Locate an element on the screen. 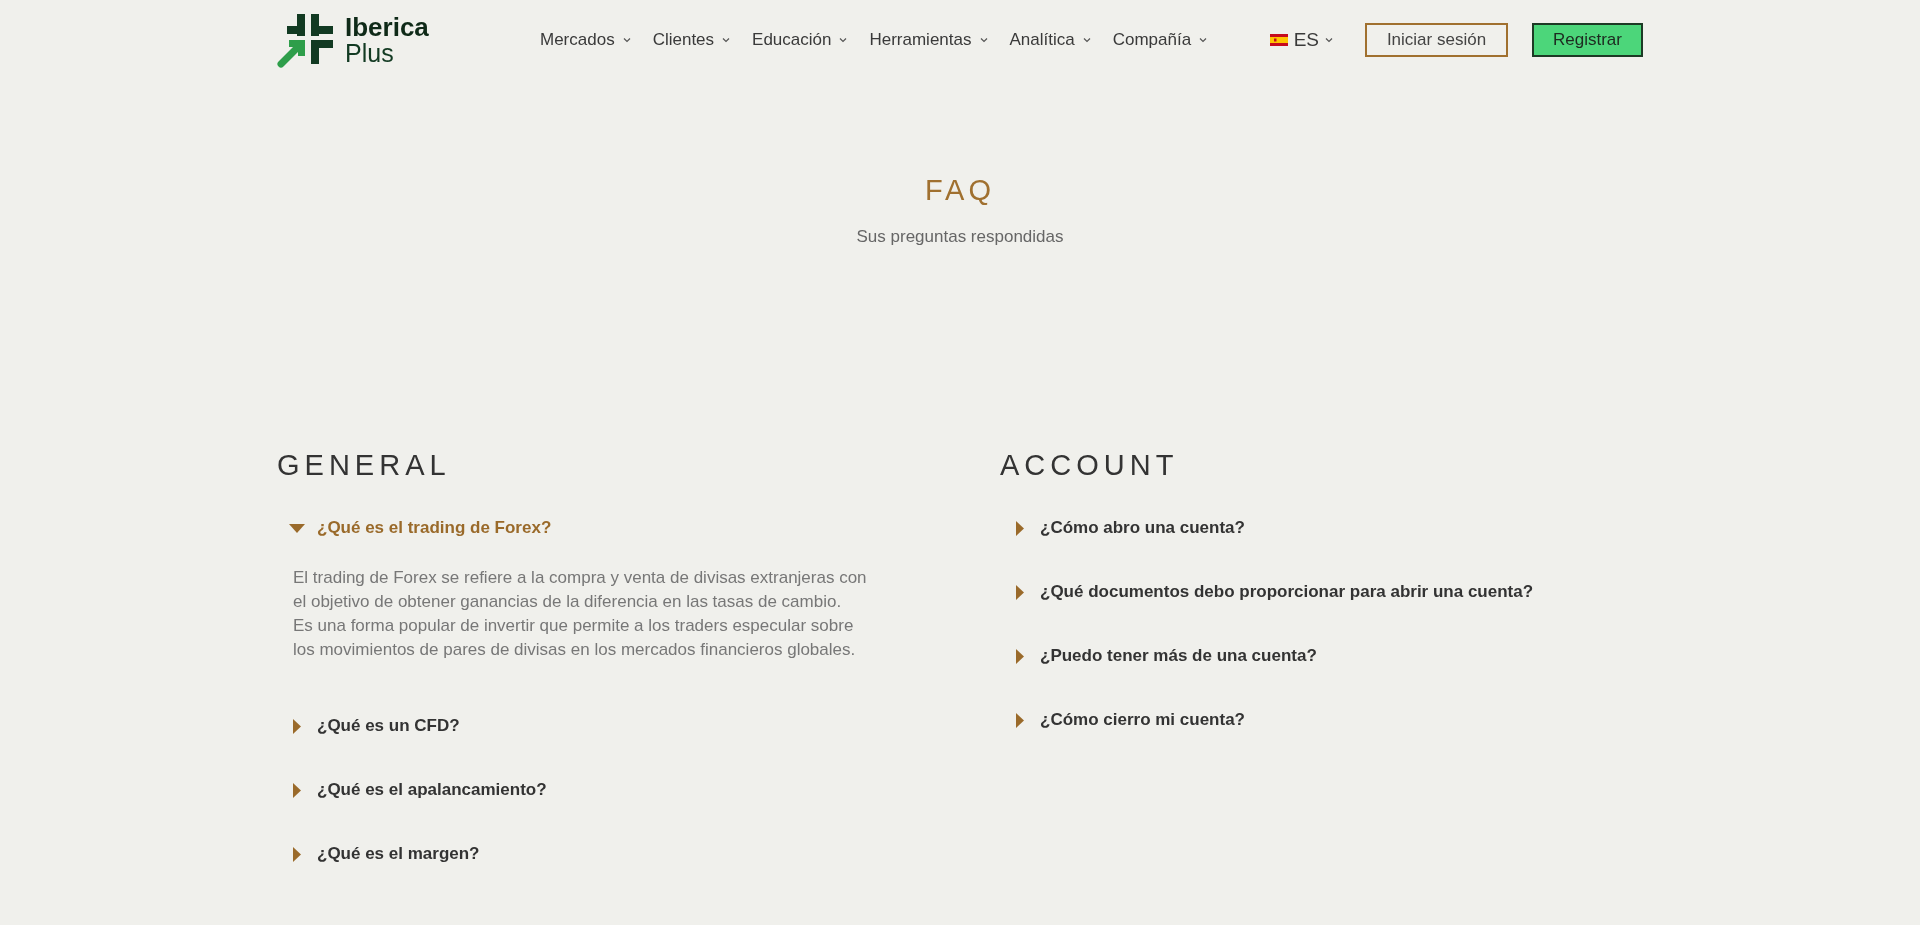 Image resolution: width=1920 pixels, height=925 pixels. login-button: Iniciar sesión is located at coordinates (1436, 40).